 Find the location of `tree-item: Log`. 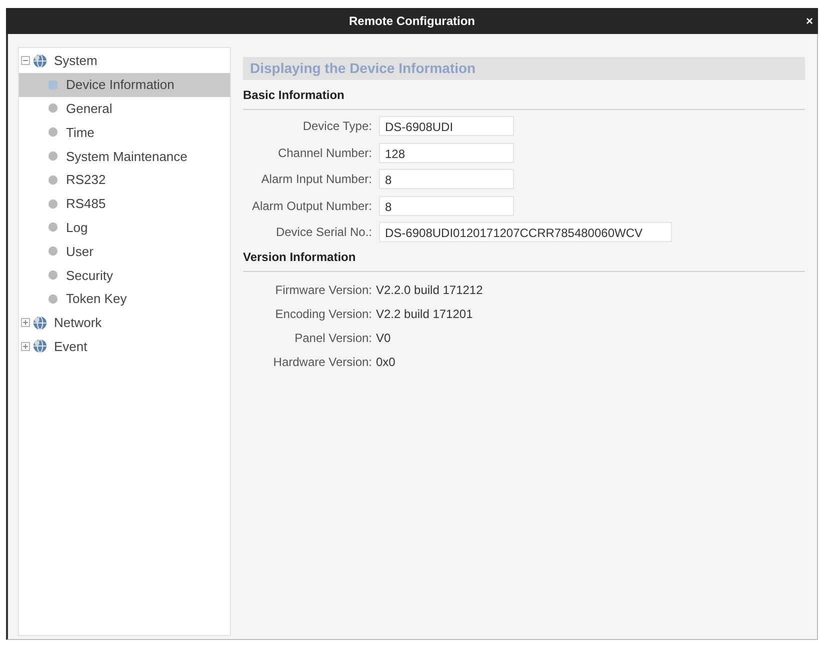

tree-item: Log is located at coordinates (124, 228).